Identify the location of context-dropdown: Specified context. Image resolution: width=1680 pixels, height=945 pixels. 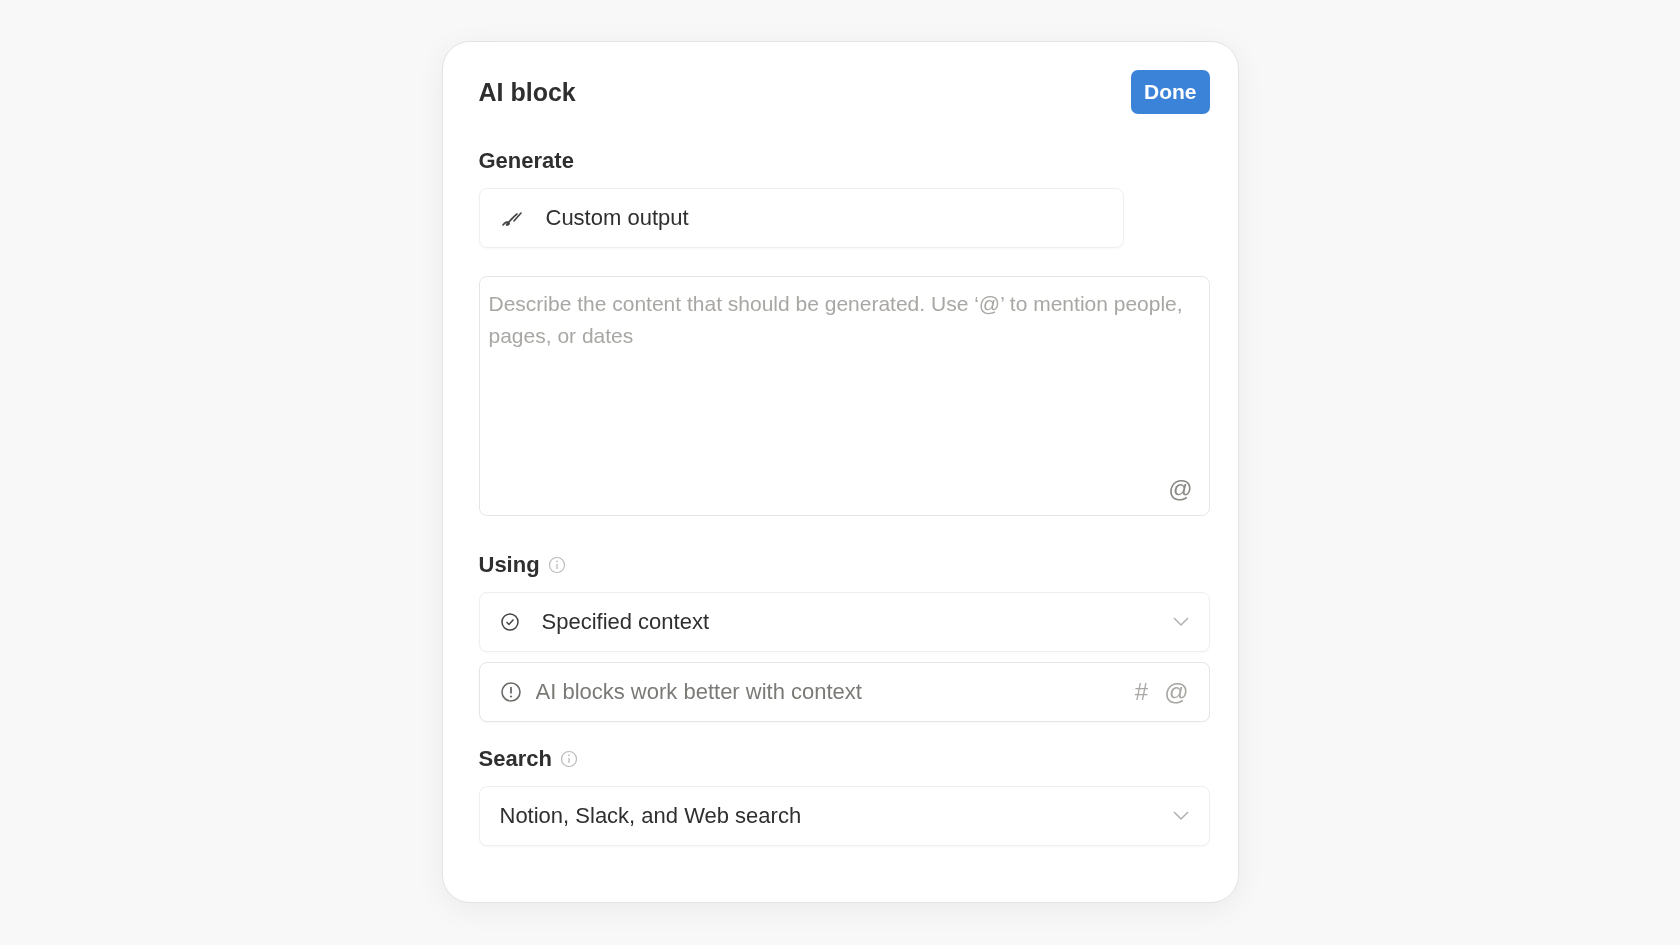
(844, 622).